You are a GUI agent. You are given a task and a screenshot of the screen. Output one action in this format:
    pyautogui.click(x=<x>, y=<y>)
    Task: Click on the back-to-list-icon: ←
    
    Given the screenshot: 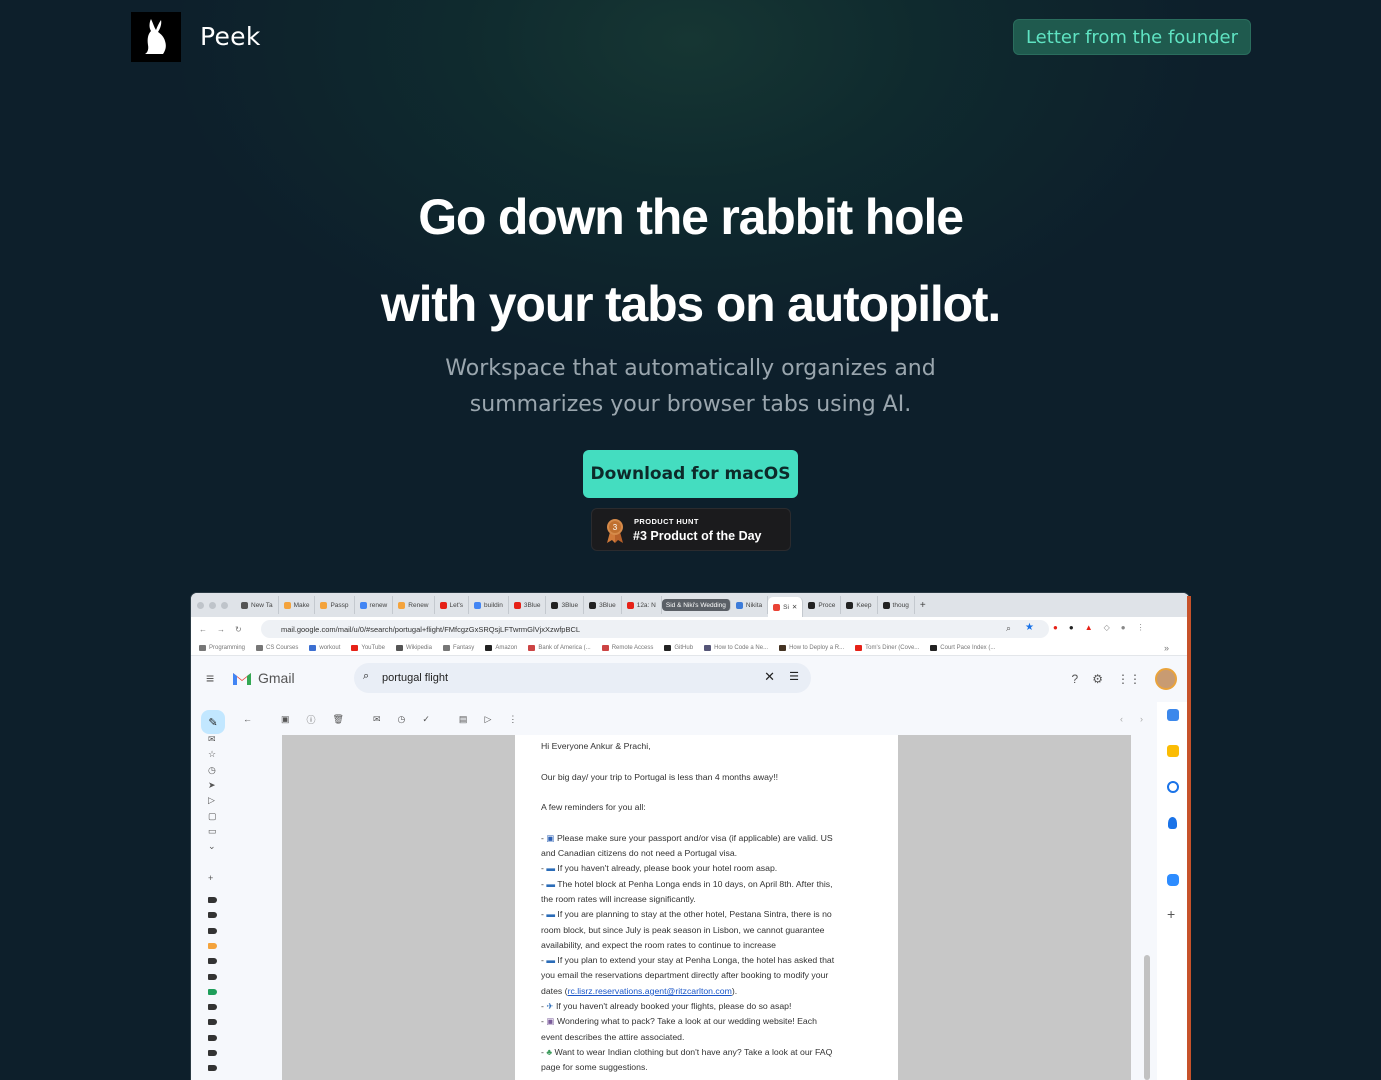 What is the action you would take?
    pyautogui.click(x=247, y=719)
    